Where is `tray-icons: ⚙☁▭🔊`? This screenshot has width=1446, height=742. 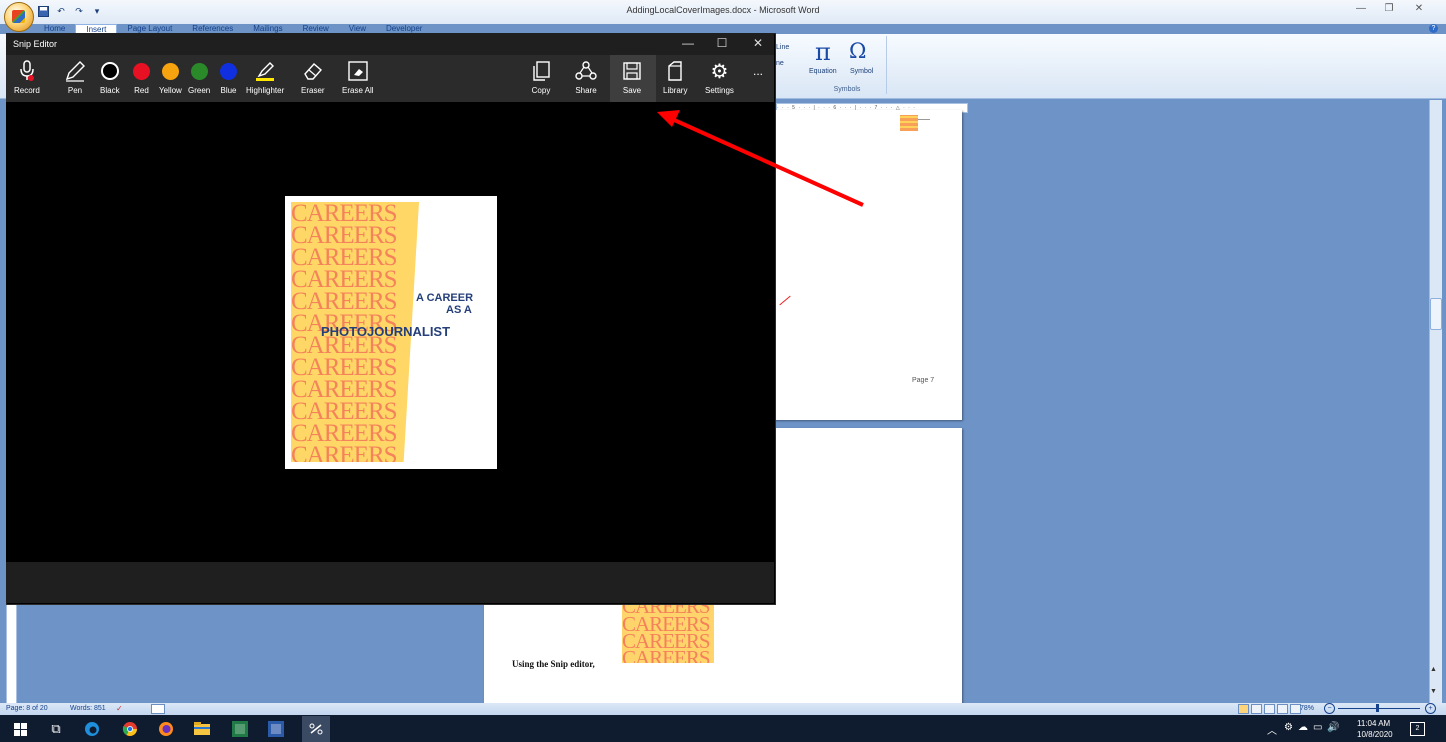
tray-icons: ⚙☁▭🔊 is located at coordinates (1314, 727).